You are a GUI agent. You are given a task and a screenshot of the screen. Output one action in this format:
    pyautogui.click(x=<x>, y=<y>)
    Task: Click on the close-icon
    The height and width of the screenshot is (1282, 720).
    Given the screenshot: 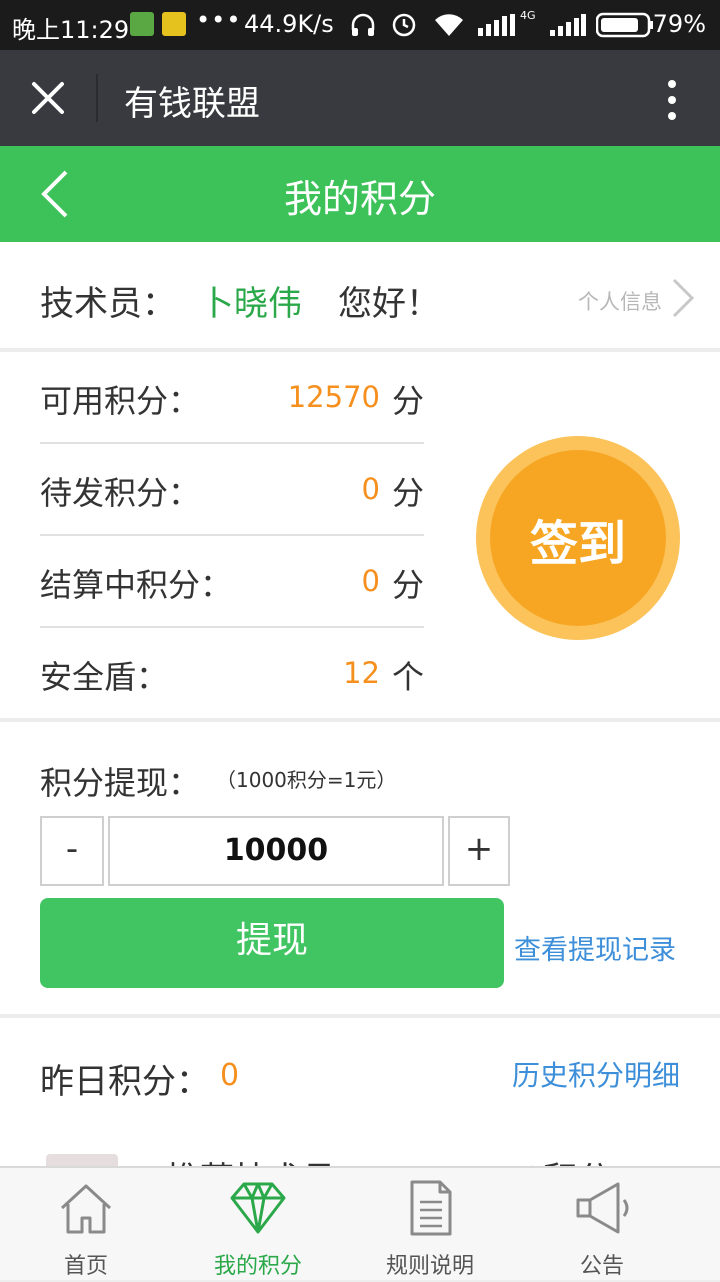 What is the action you would take?
    pyautogui.click(x=48, y=98)
    